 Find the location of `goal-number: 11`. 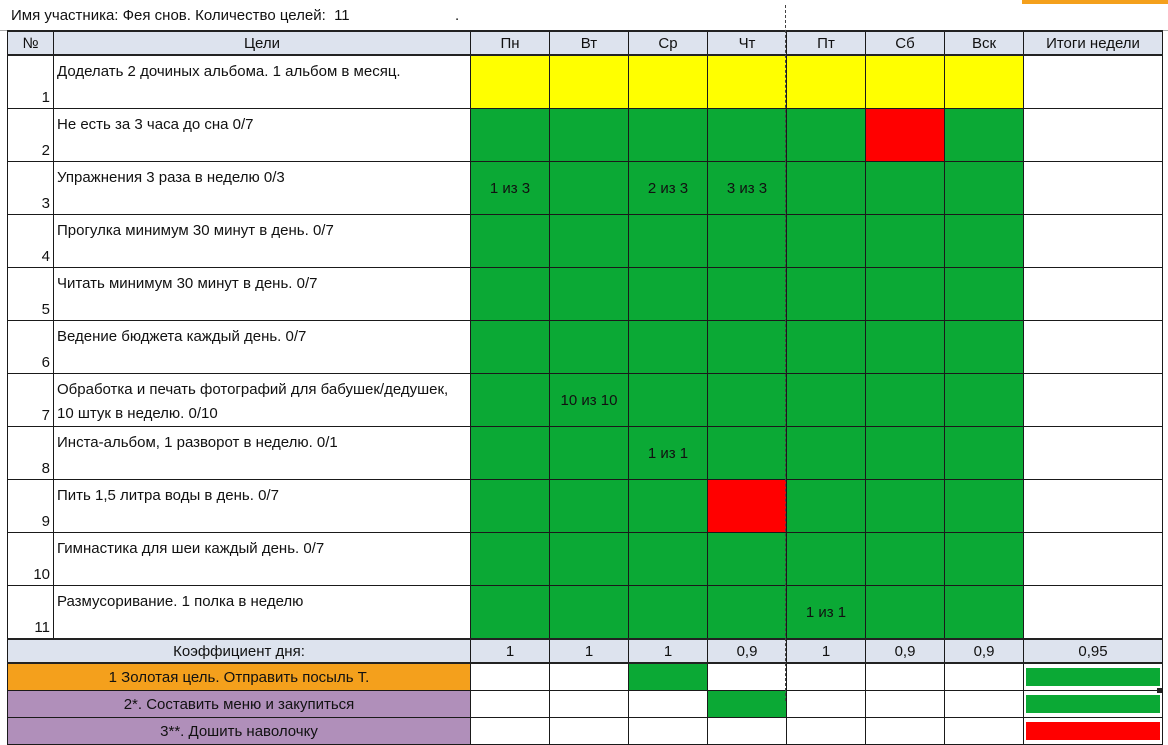

goal-number: 11 is located at coordinates (30, 612).